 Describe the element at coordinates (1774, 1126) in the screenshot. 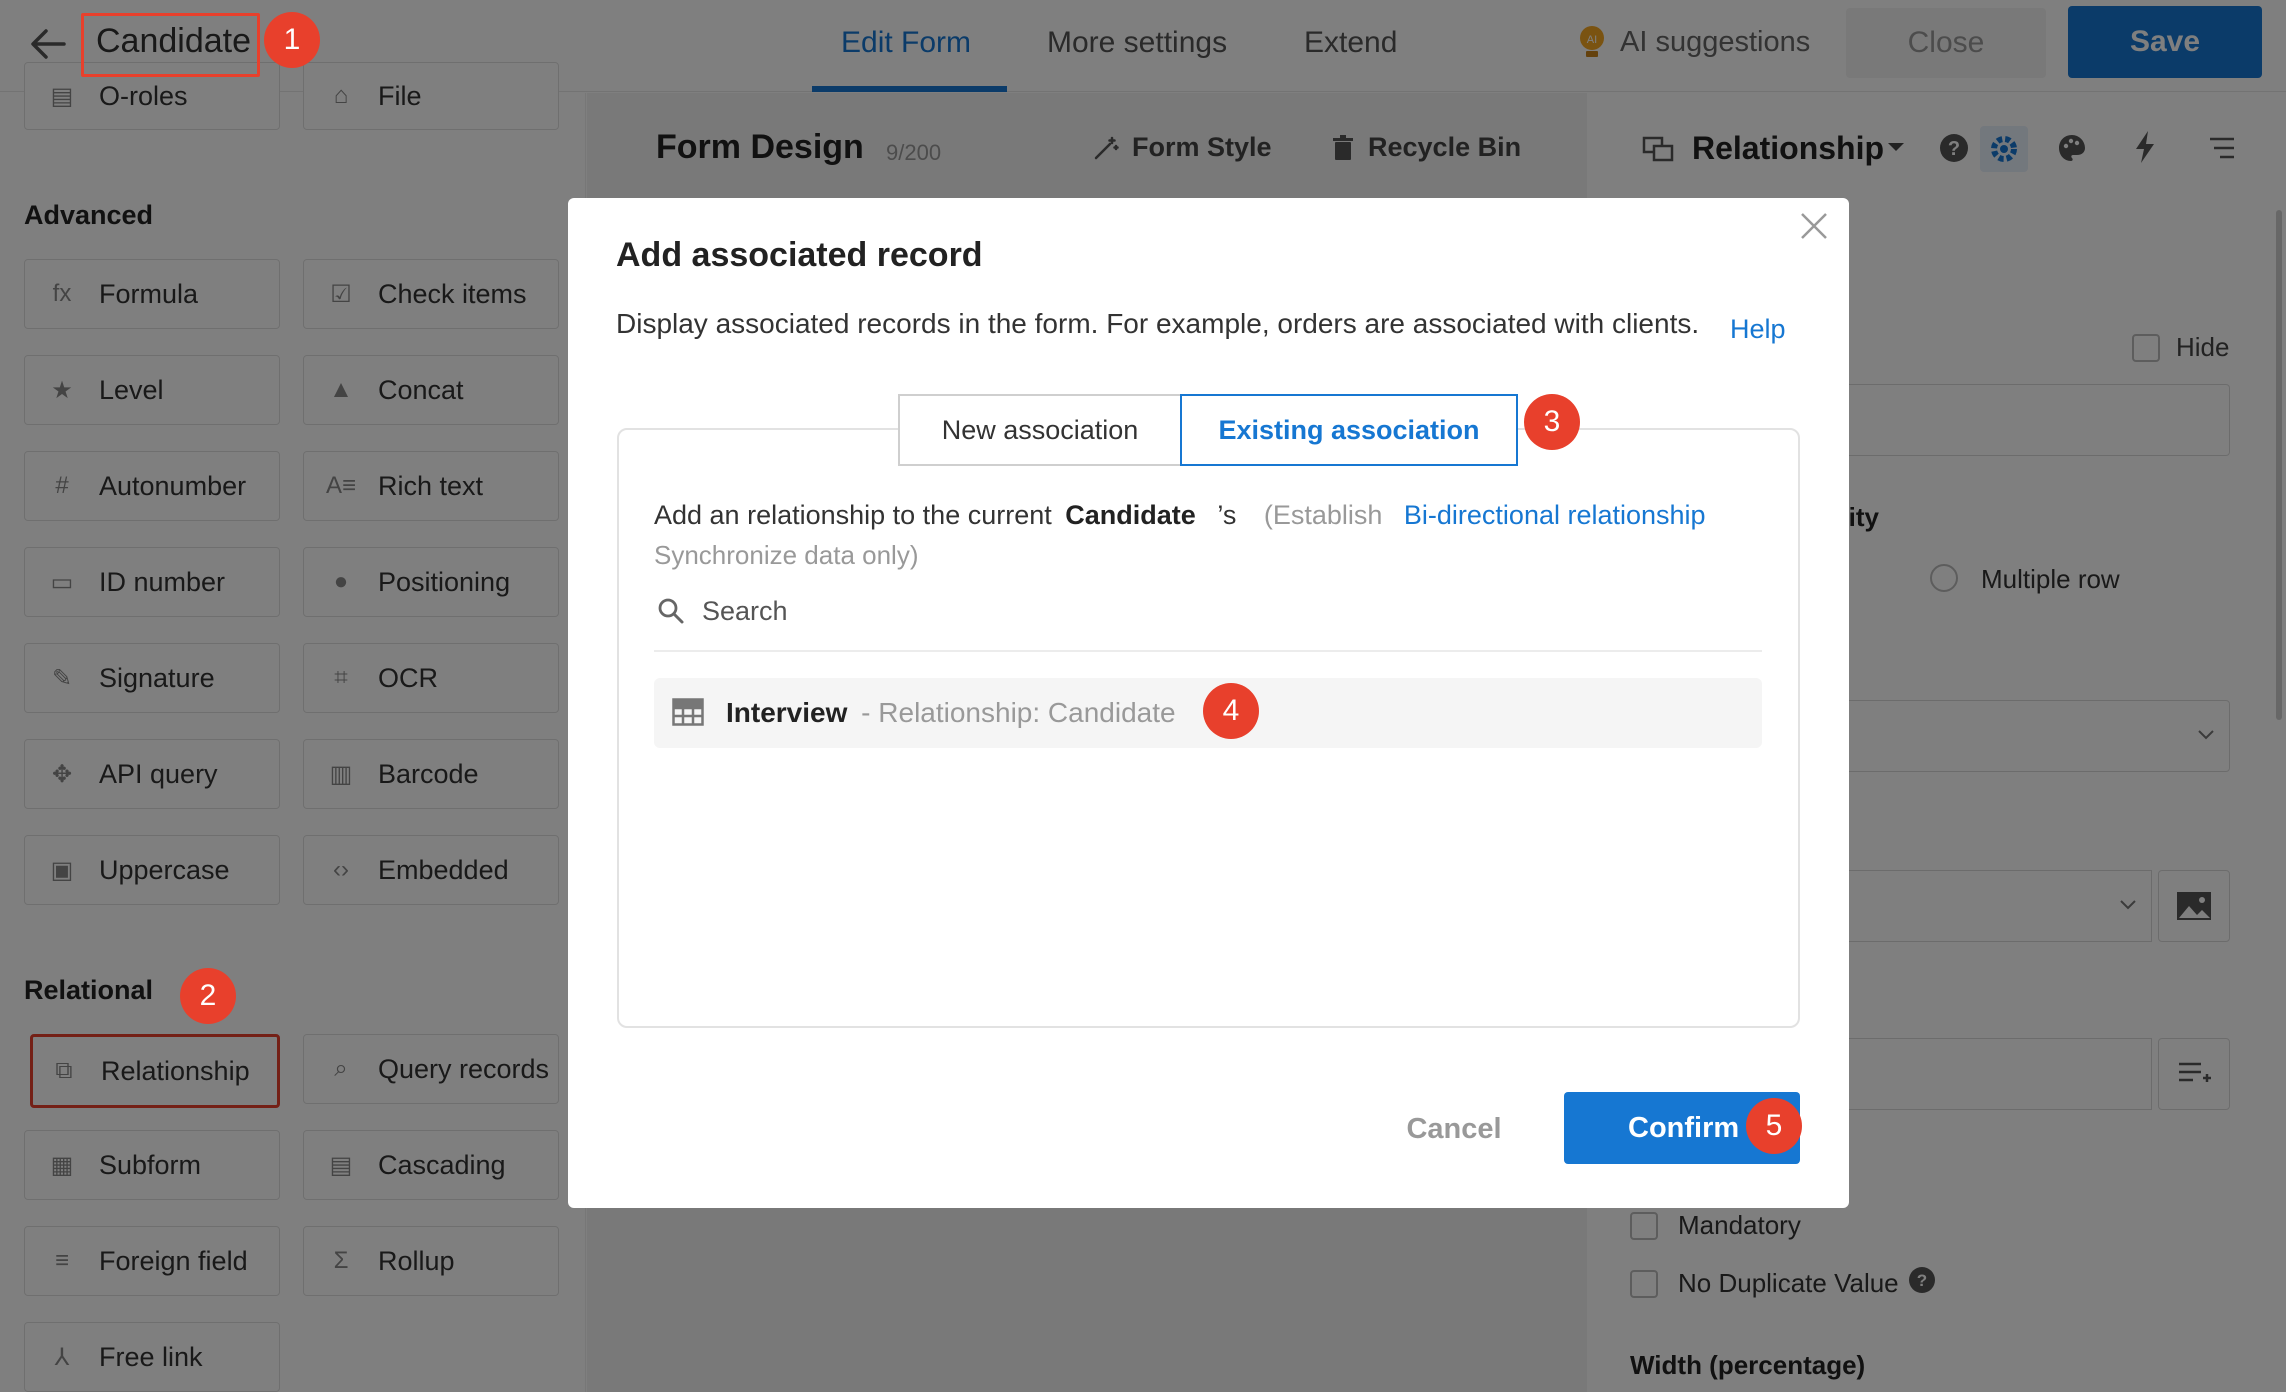

I see `annotation-badge-5: 5` at that location.